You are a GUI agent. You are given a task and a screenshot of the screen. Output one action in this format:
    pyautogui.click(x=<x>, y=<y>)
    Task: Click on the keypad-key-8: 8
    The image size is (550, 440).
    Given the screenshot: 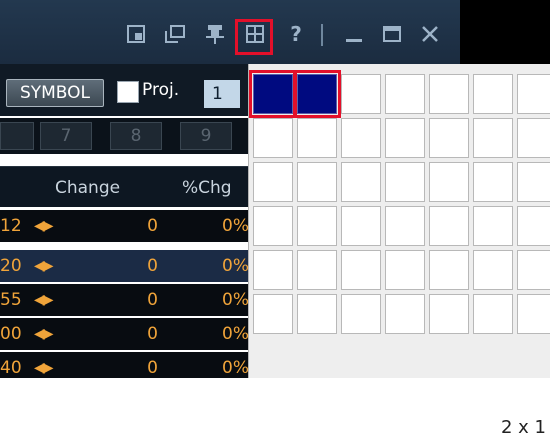 What is the action you would take?
    pyautogui.click(x=136, y=136)
    